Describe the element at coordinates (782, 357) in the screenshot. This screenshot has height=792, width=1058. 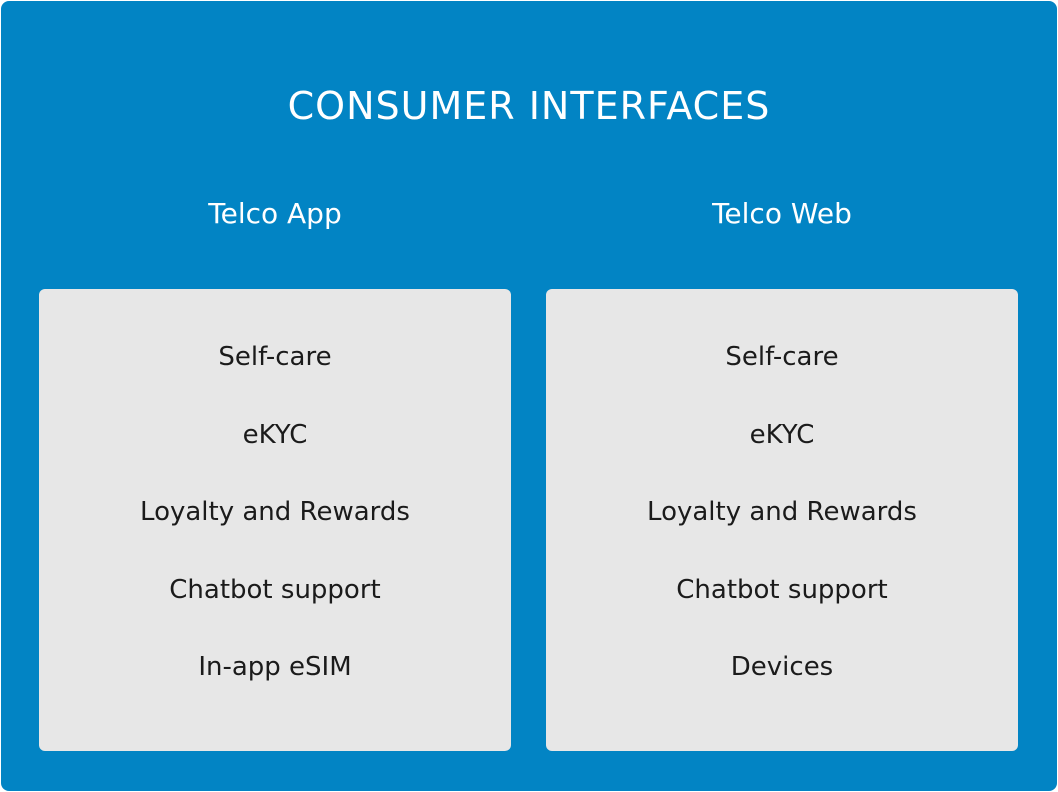
I see `telco-web-item-self-care: Self-care` at that location.